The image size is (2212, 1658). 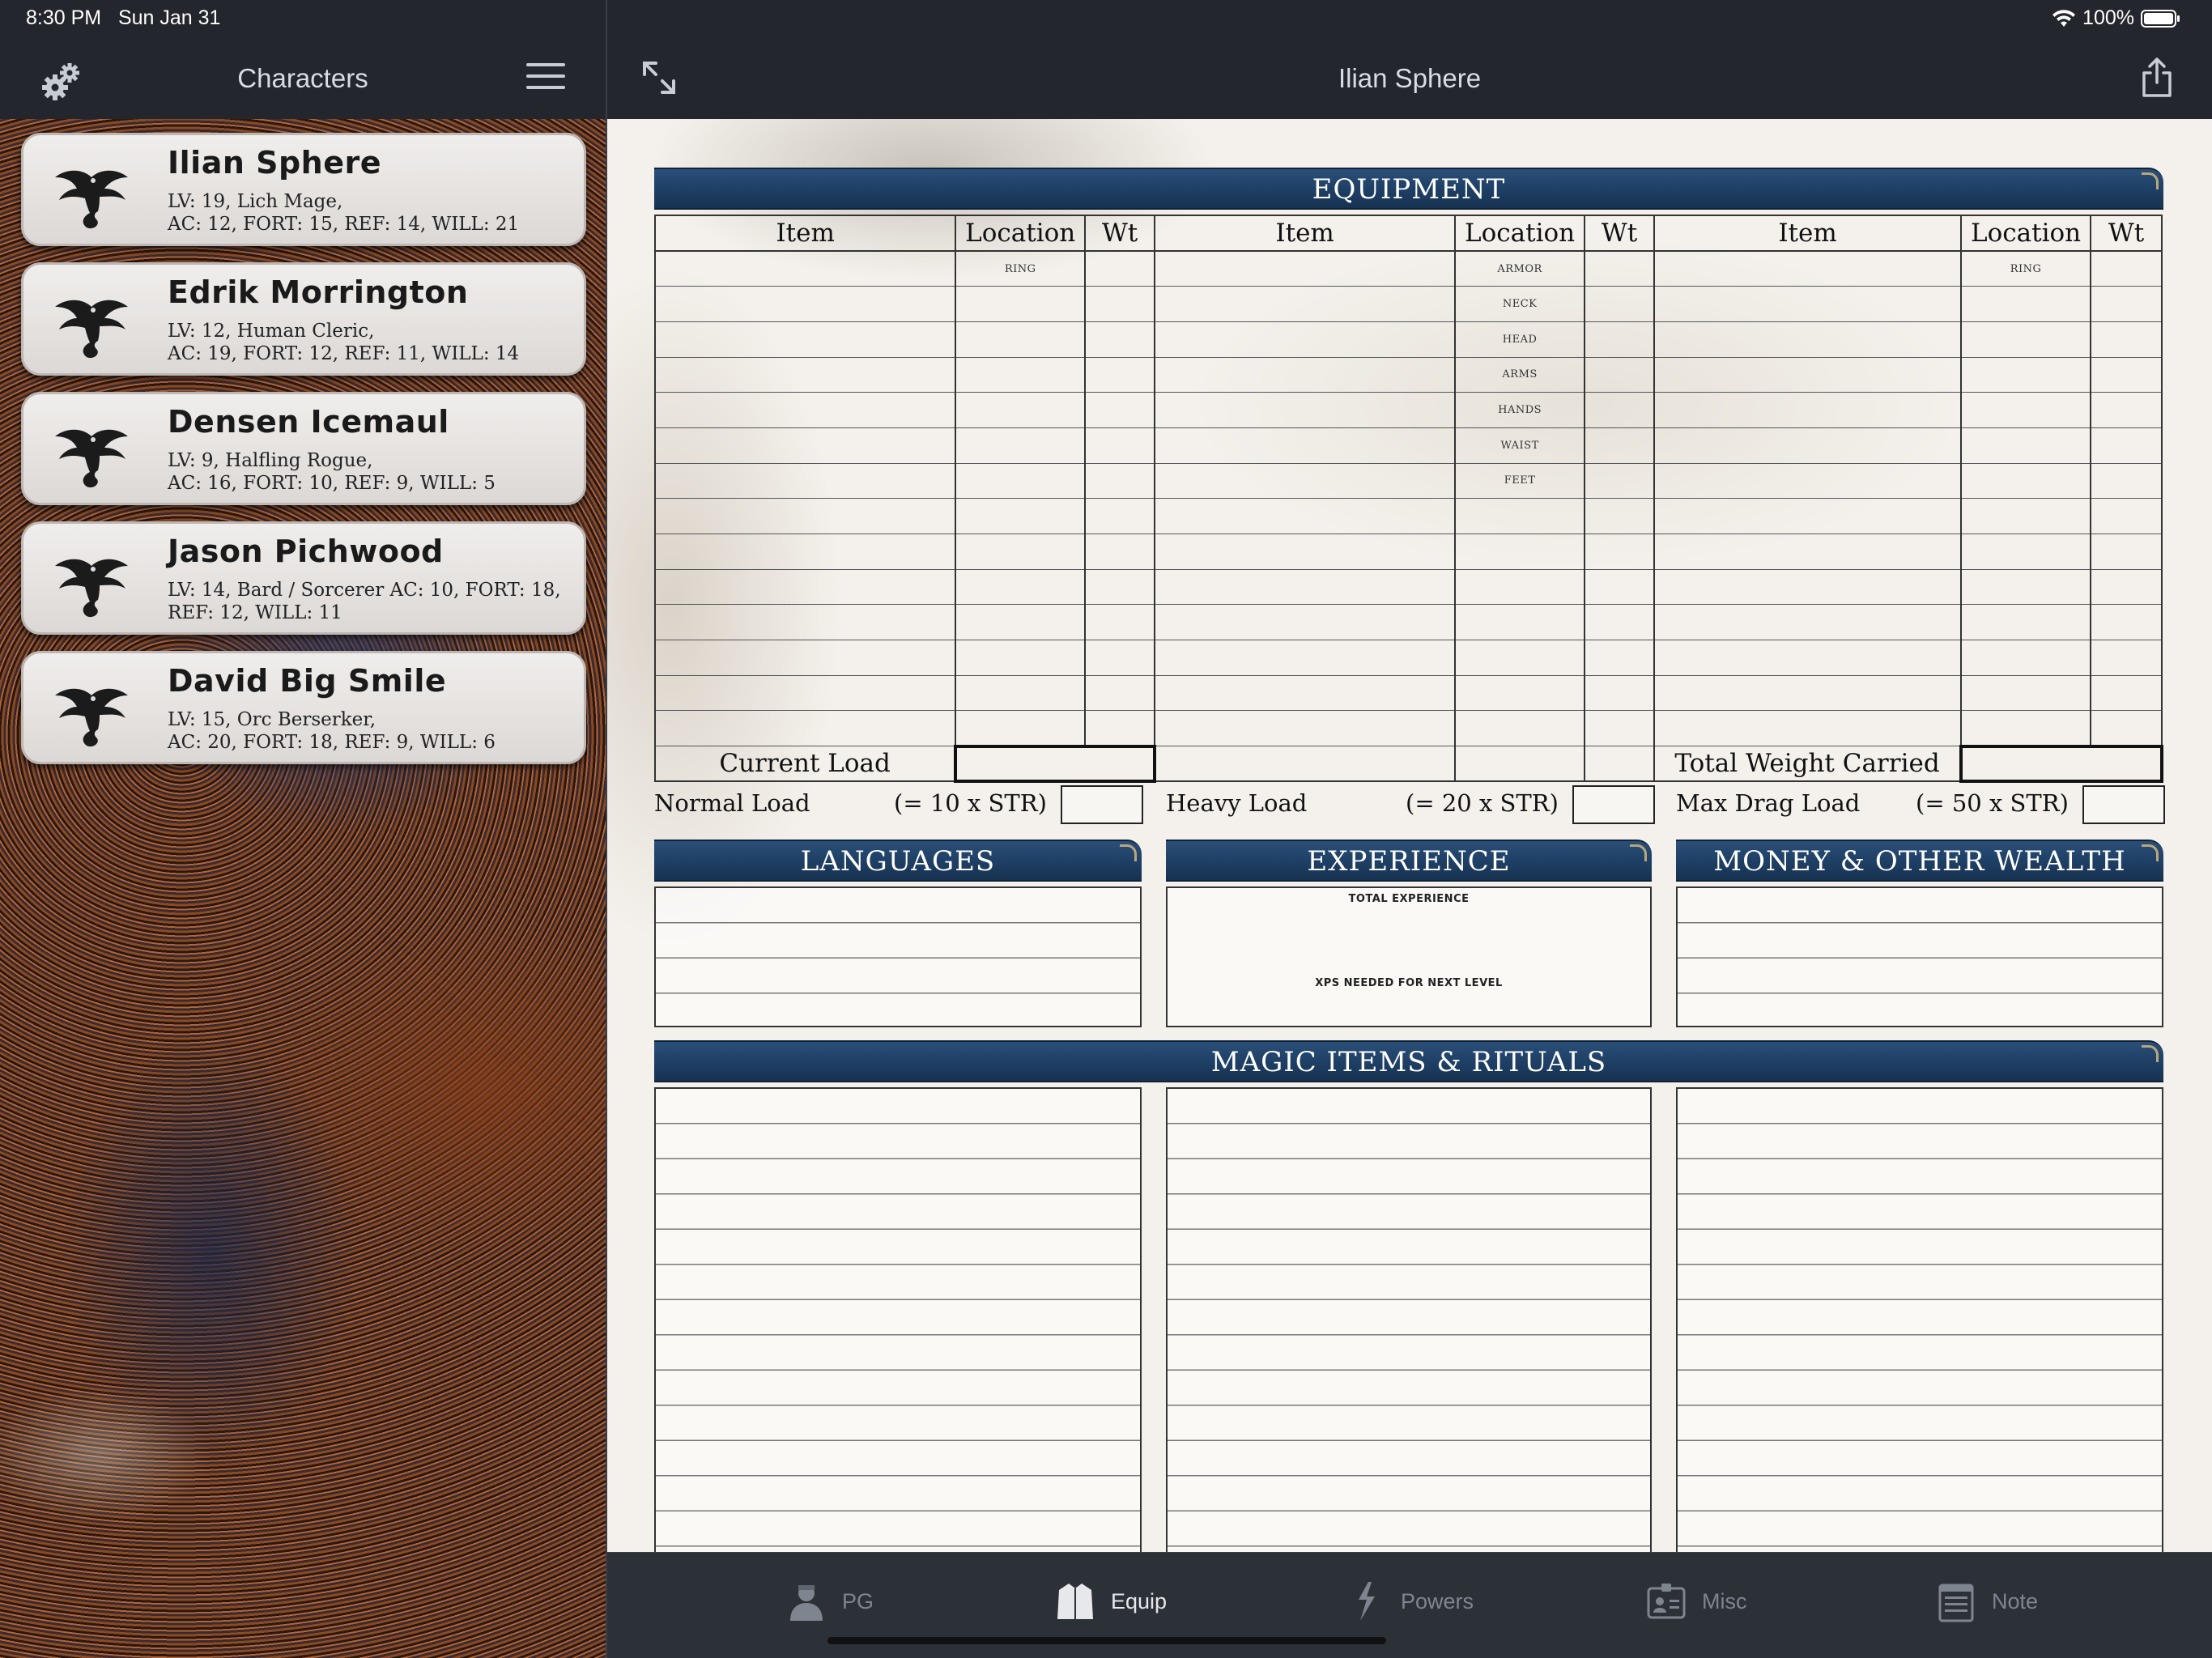 What do you see at coordinates (1102, 804) in the screenshot?
I see `normal-load-field` at bounding box center [1102, 804].